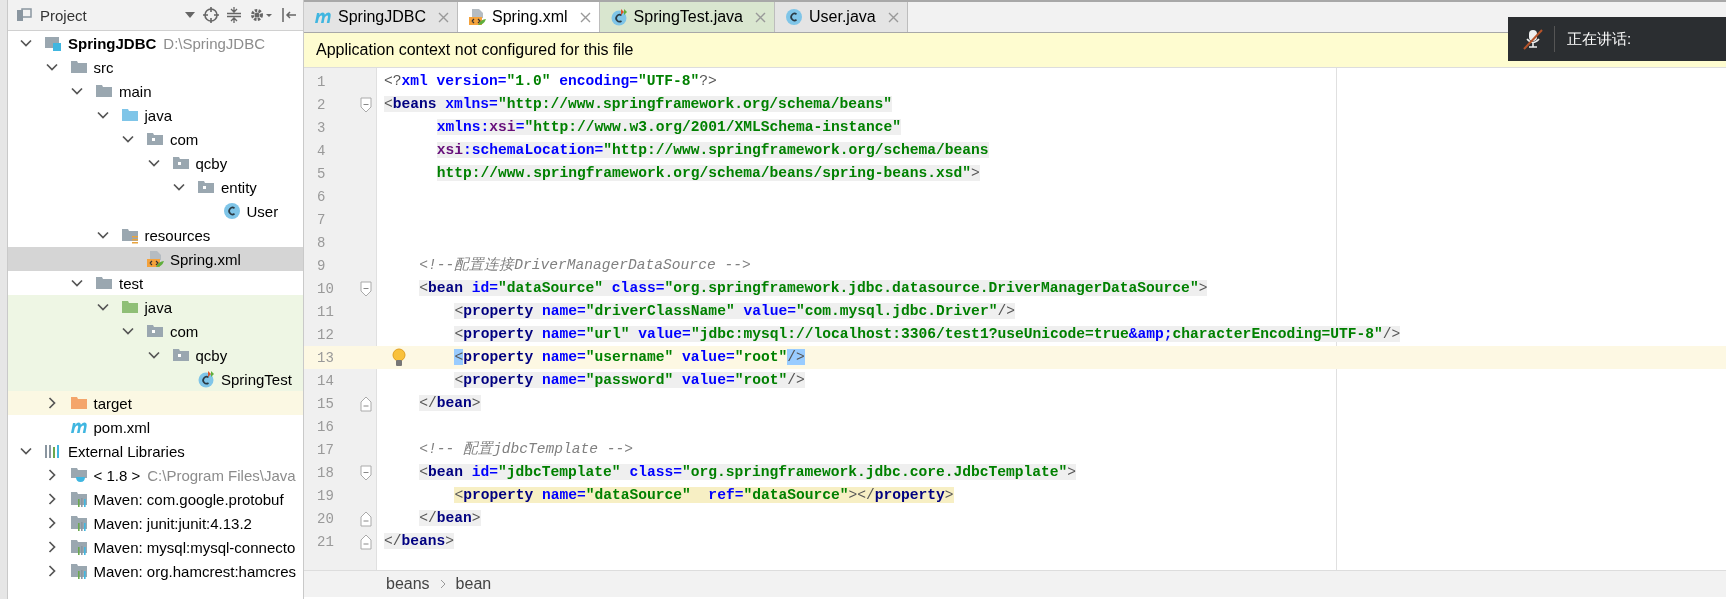 This screenshot has width=1726, height=599. I want to click on tree-item: SpringTest, so click(155, 379).